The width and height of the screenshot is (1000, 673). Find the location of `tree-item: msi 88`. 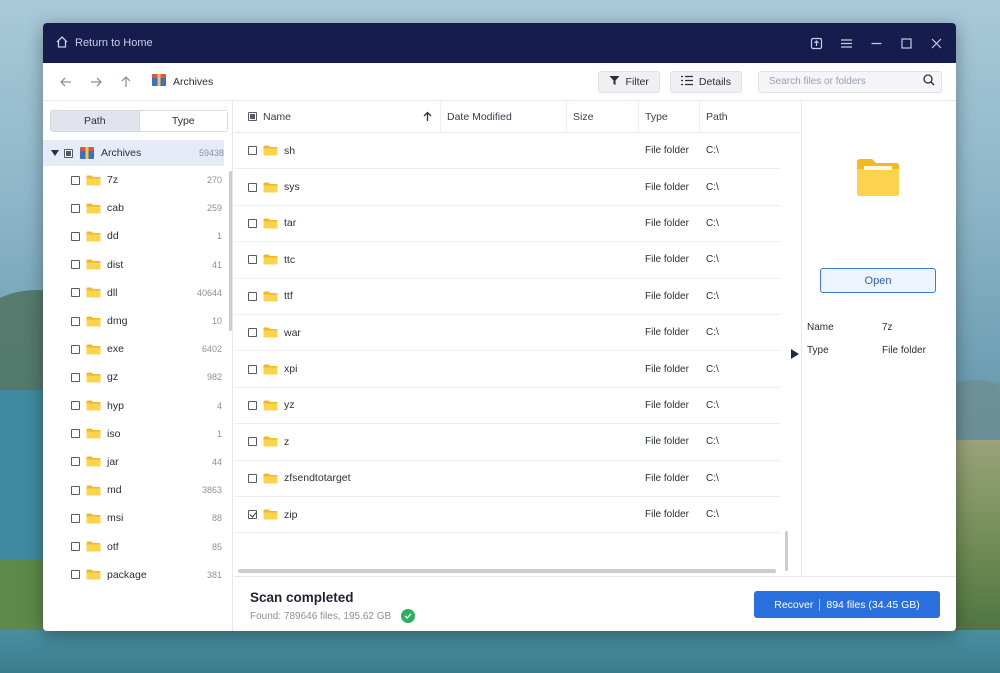

tree-item: msi 88 is located at coordinates (137, 518).